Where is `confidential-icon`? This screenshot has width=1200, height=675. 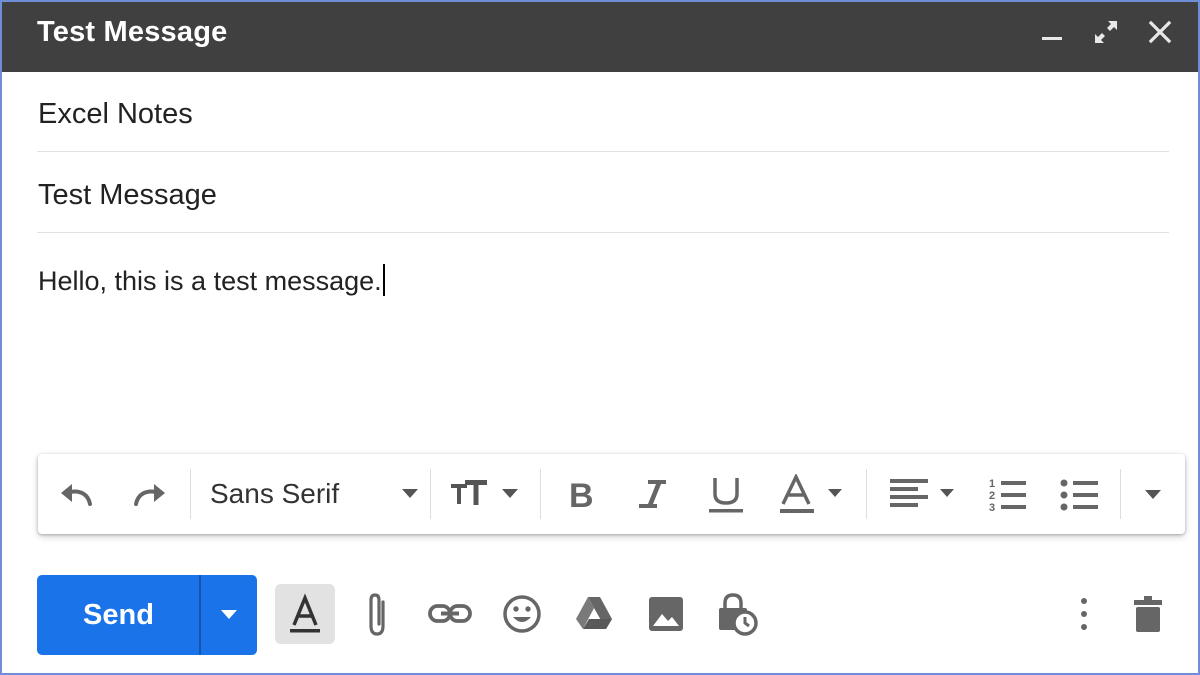
confidential-icon is located at coordinates (738, 614).